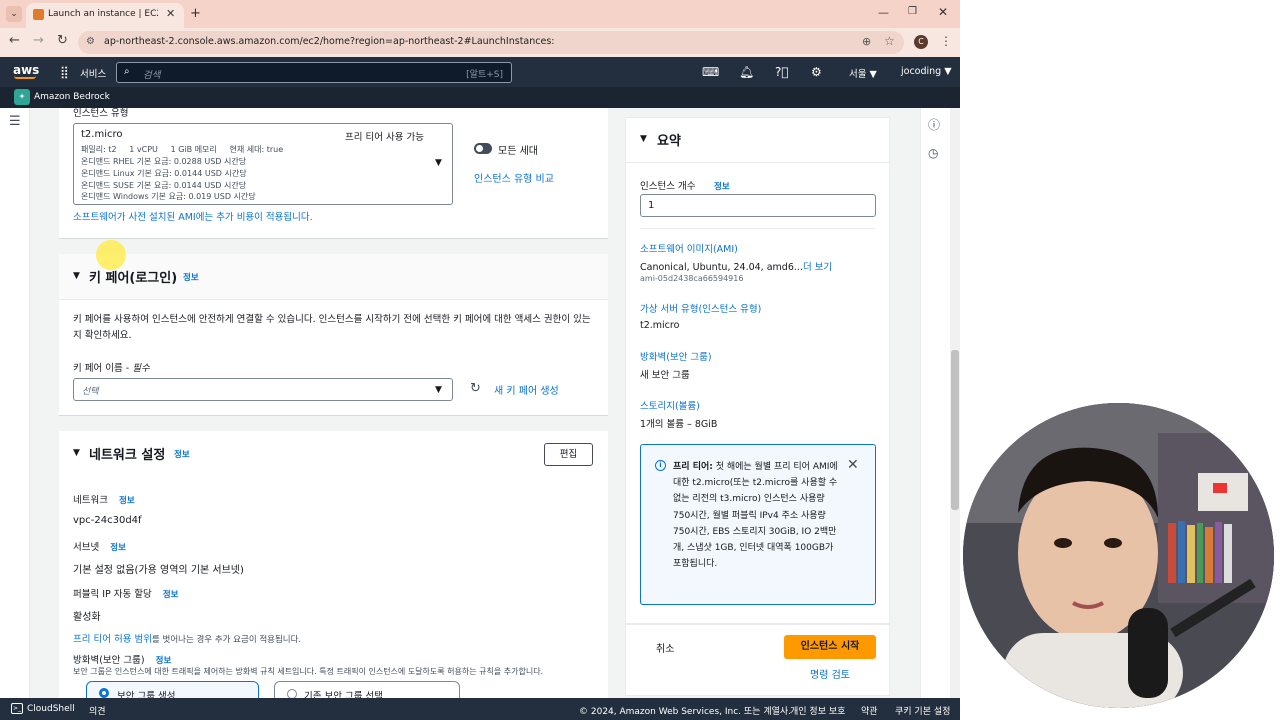 The height and width of the screenshot is (720, 1280). What do you see at coordinates (195, 13) in the screenshot?
I see `new-tab-button: +` at bounding box center [195, 13].